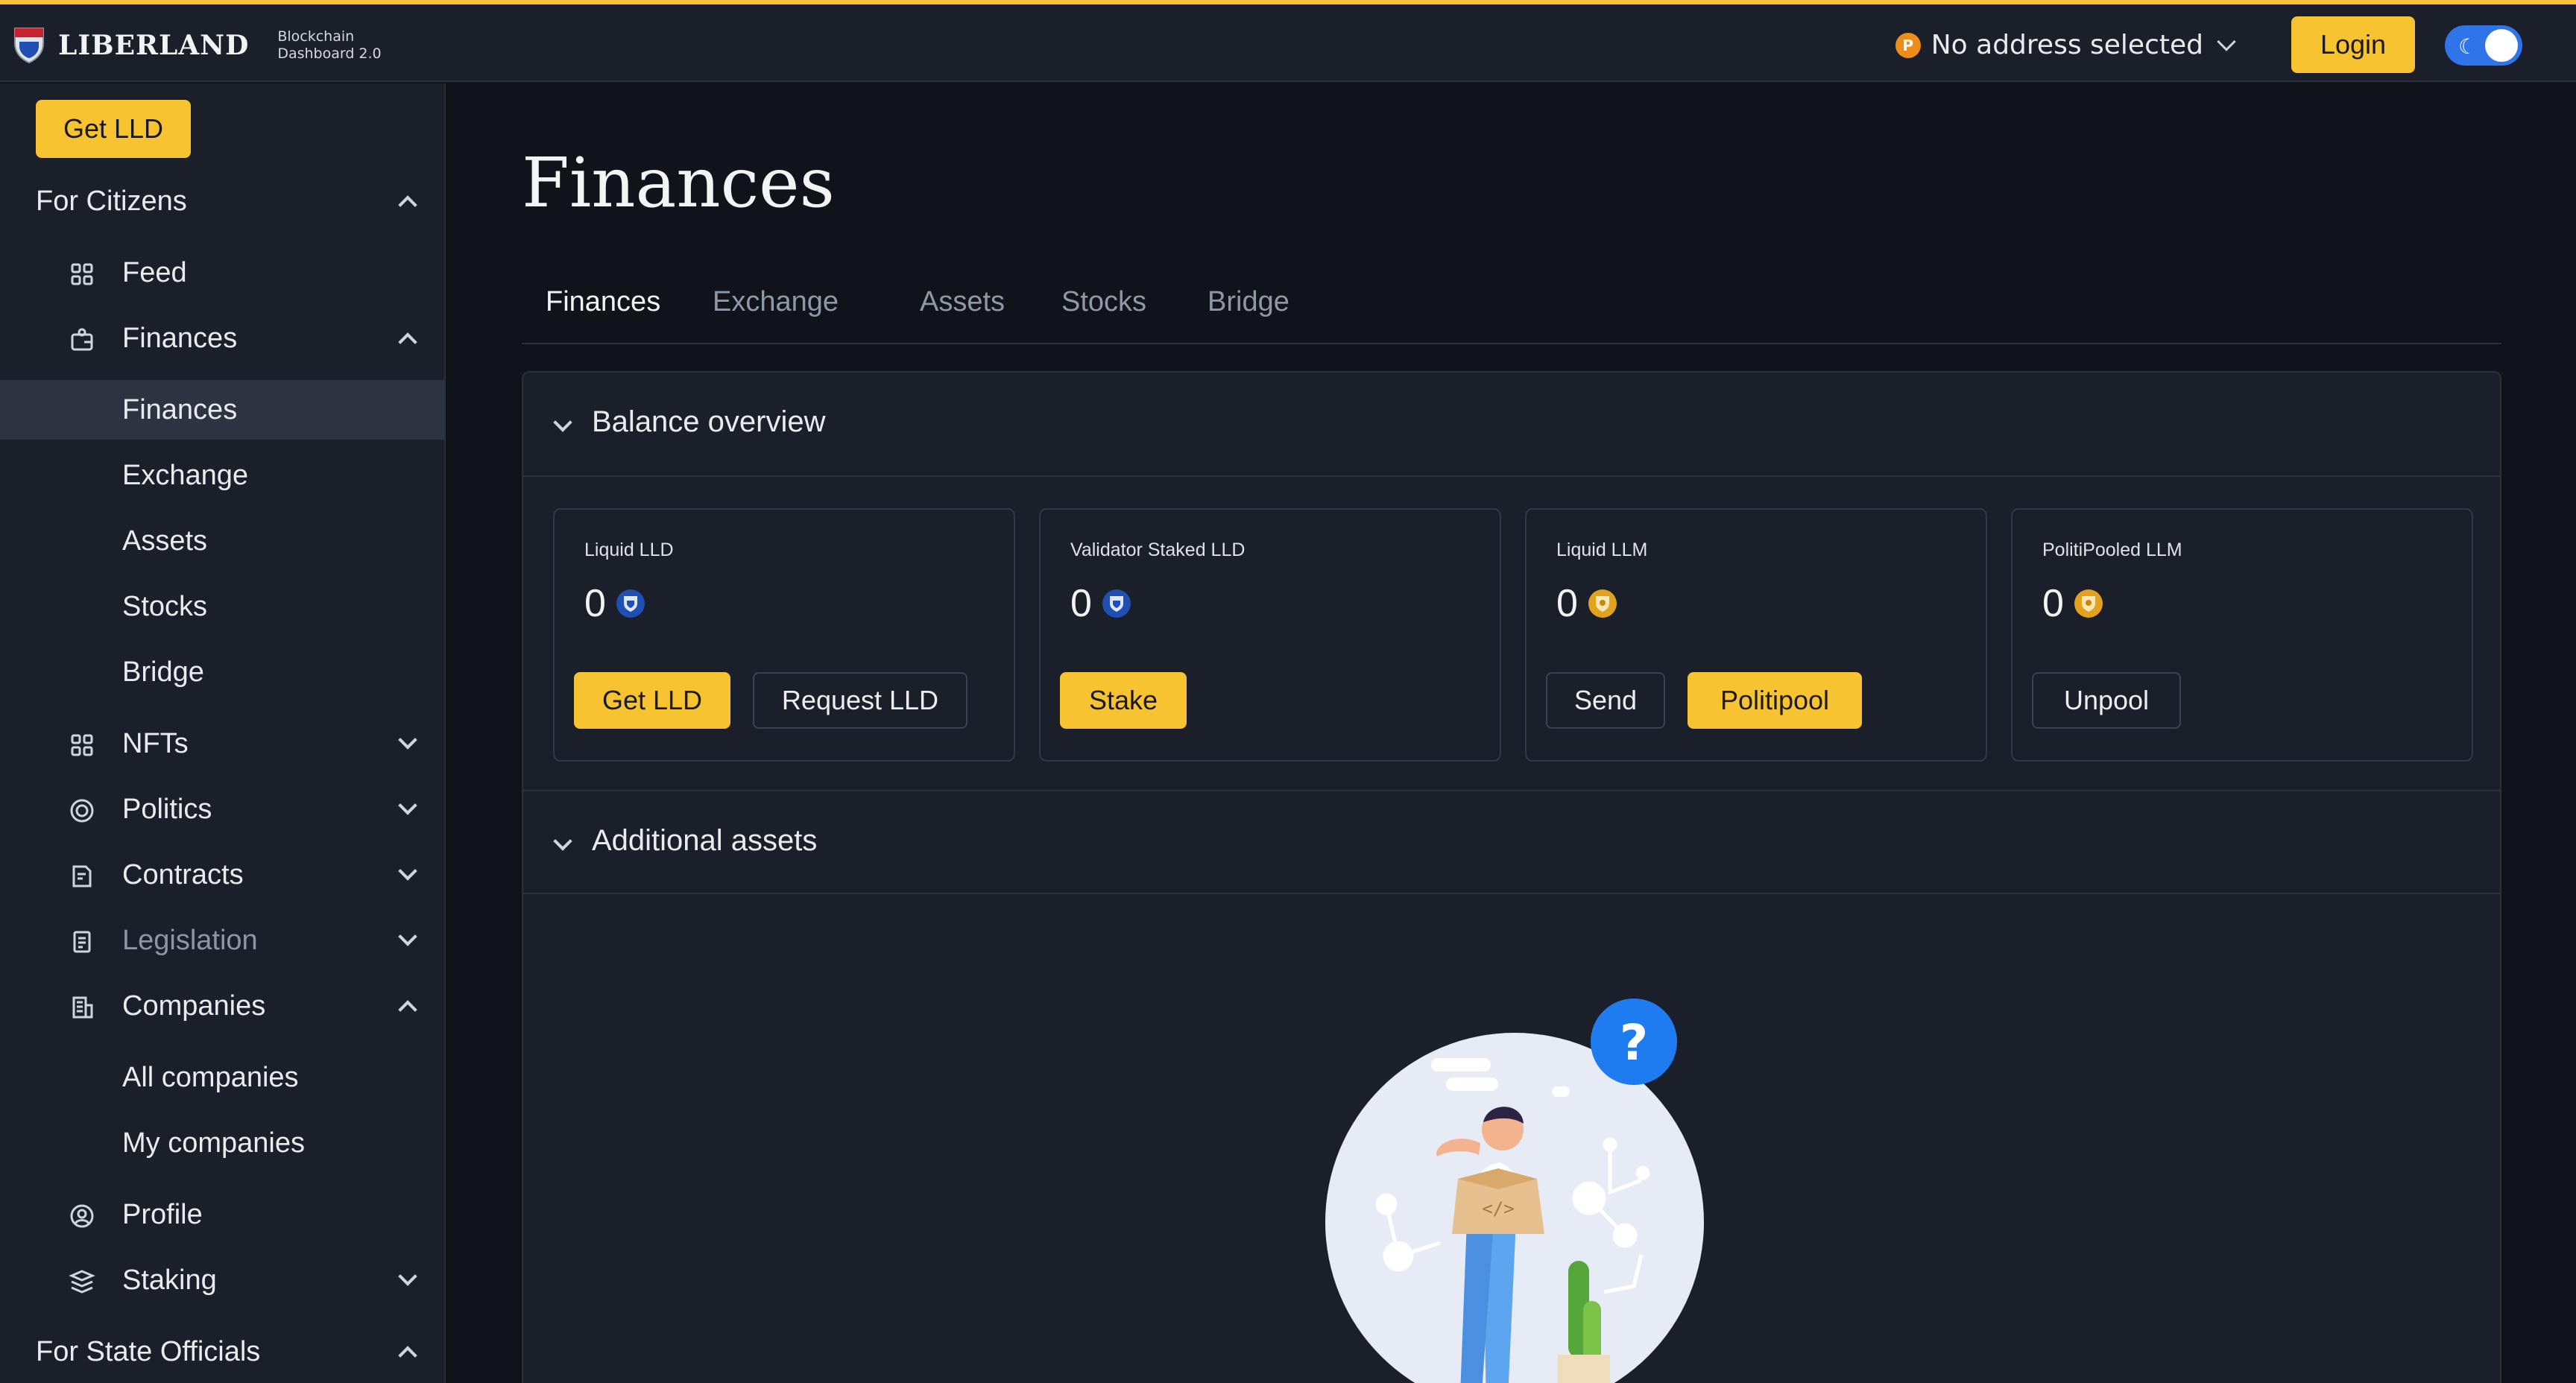  I want to click on tab-stocks: Stocks, so click(1103, 302).